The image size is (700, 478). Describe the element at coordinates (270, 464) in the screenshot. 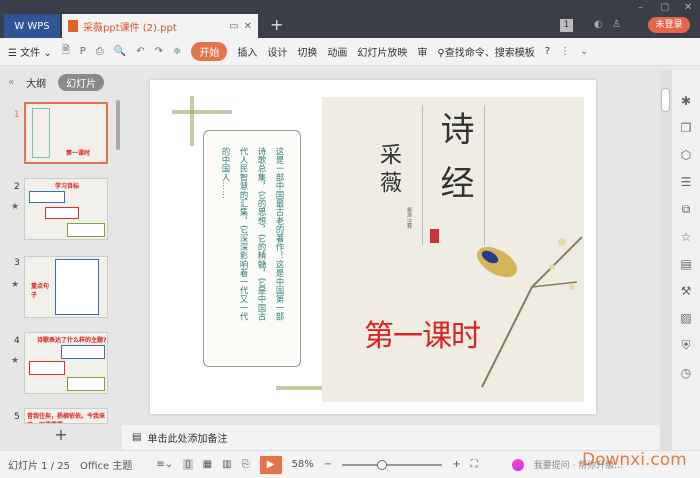

I see `play-slideshow-button: ▶` at that location.